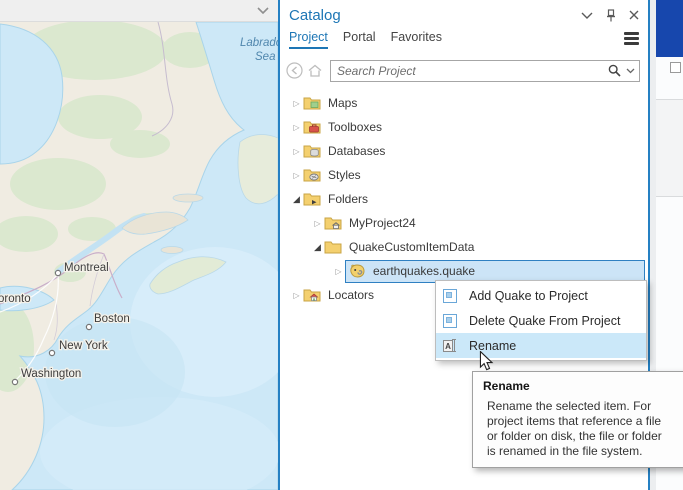  What do you see at coordinates (630, 71) in the screenshot?
I see `search-options-chevron-icon` at bounding box center [630, 71].